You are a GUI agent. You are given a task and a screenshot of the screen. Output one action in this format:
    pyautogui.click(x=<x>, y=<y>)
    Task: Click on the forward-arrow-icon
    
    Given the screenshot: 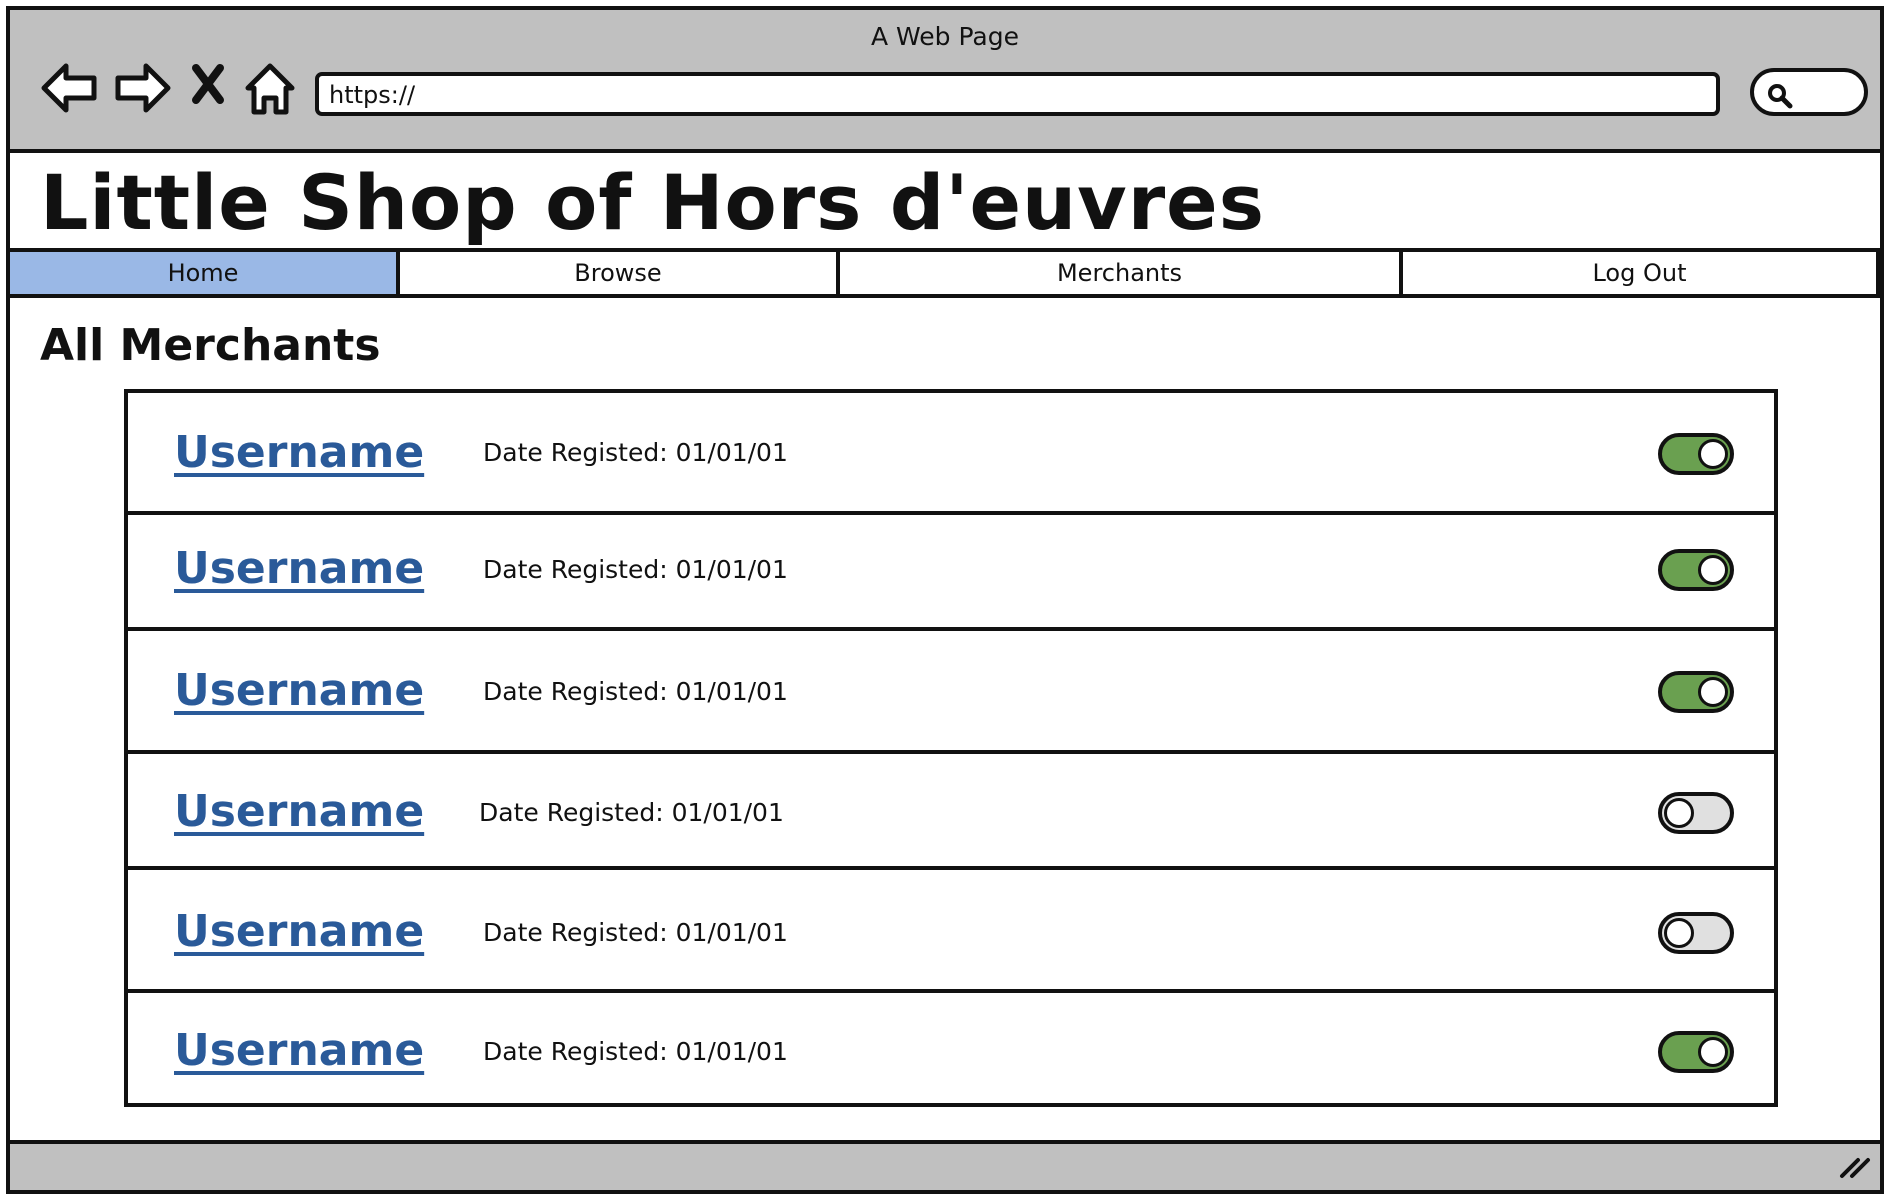 What is the action you would take?
    pyautogui.click(x=142, y=88)
    